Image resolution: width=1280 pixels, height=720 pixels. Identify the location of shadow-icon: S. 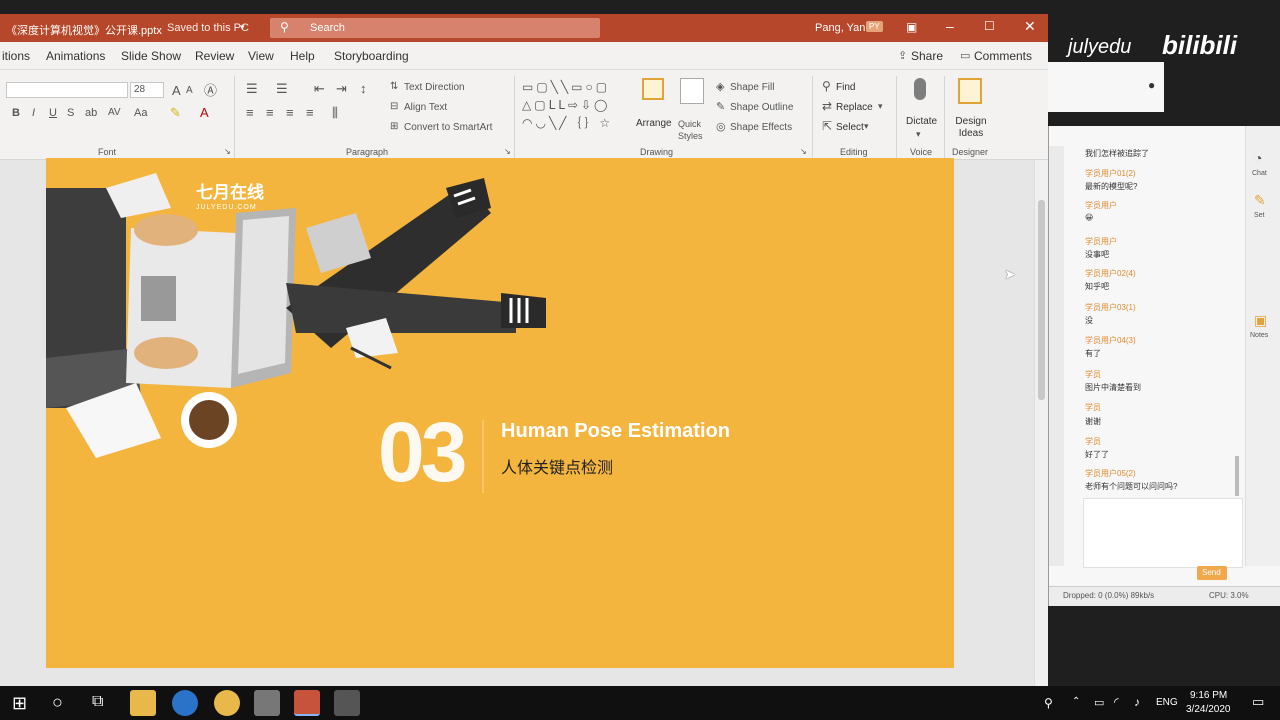
(70, 113).